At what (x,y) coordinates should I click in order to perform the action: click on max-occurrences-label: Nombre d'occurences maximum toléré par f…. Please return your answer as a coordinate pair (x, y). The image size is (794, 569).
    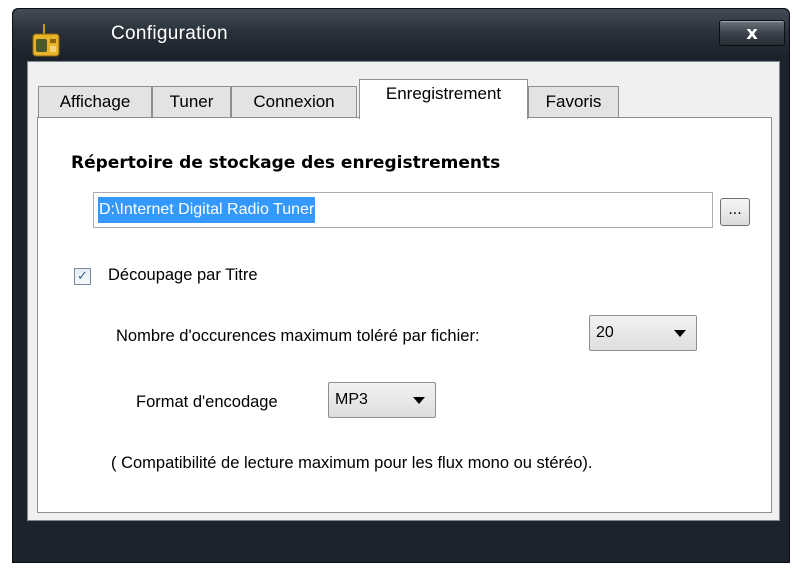
    Looking at the image, I should click on (298, 336).